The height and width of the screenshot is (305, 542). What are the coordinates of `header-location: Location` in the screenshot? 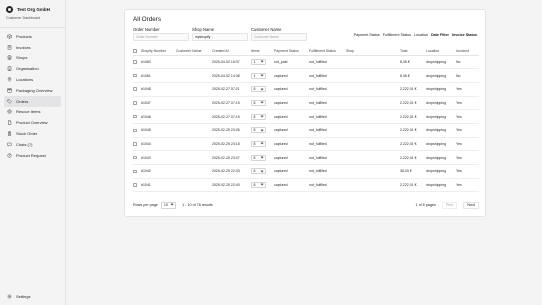 It's located at (439, 51).